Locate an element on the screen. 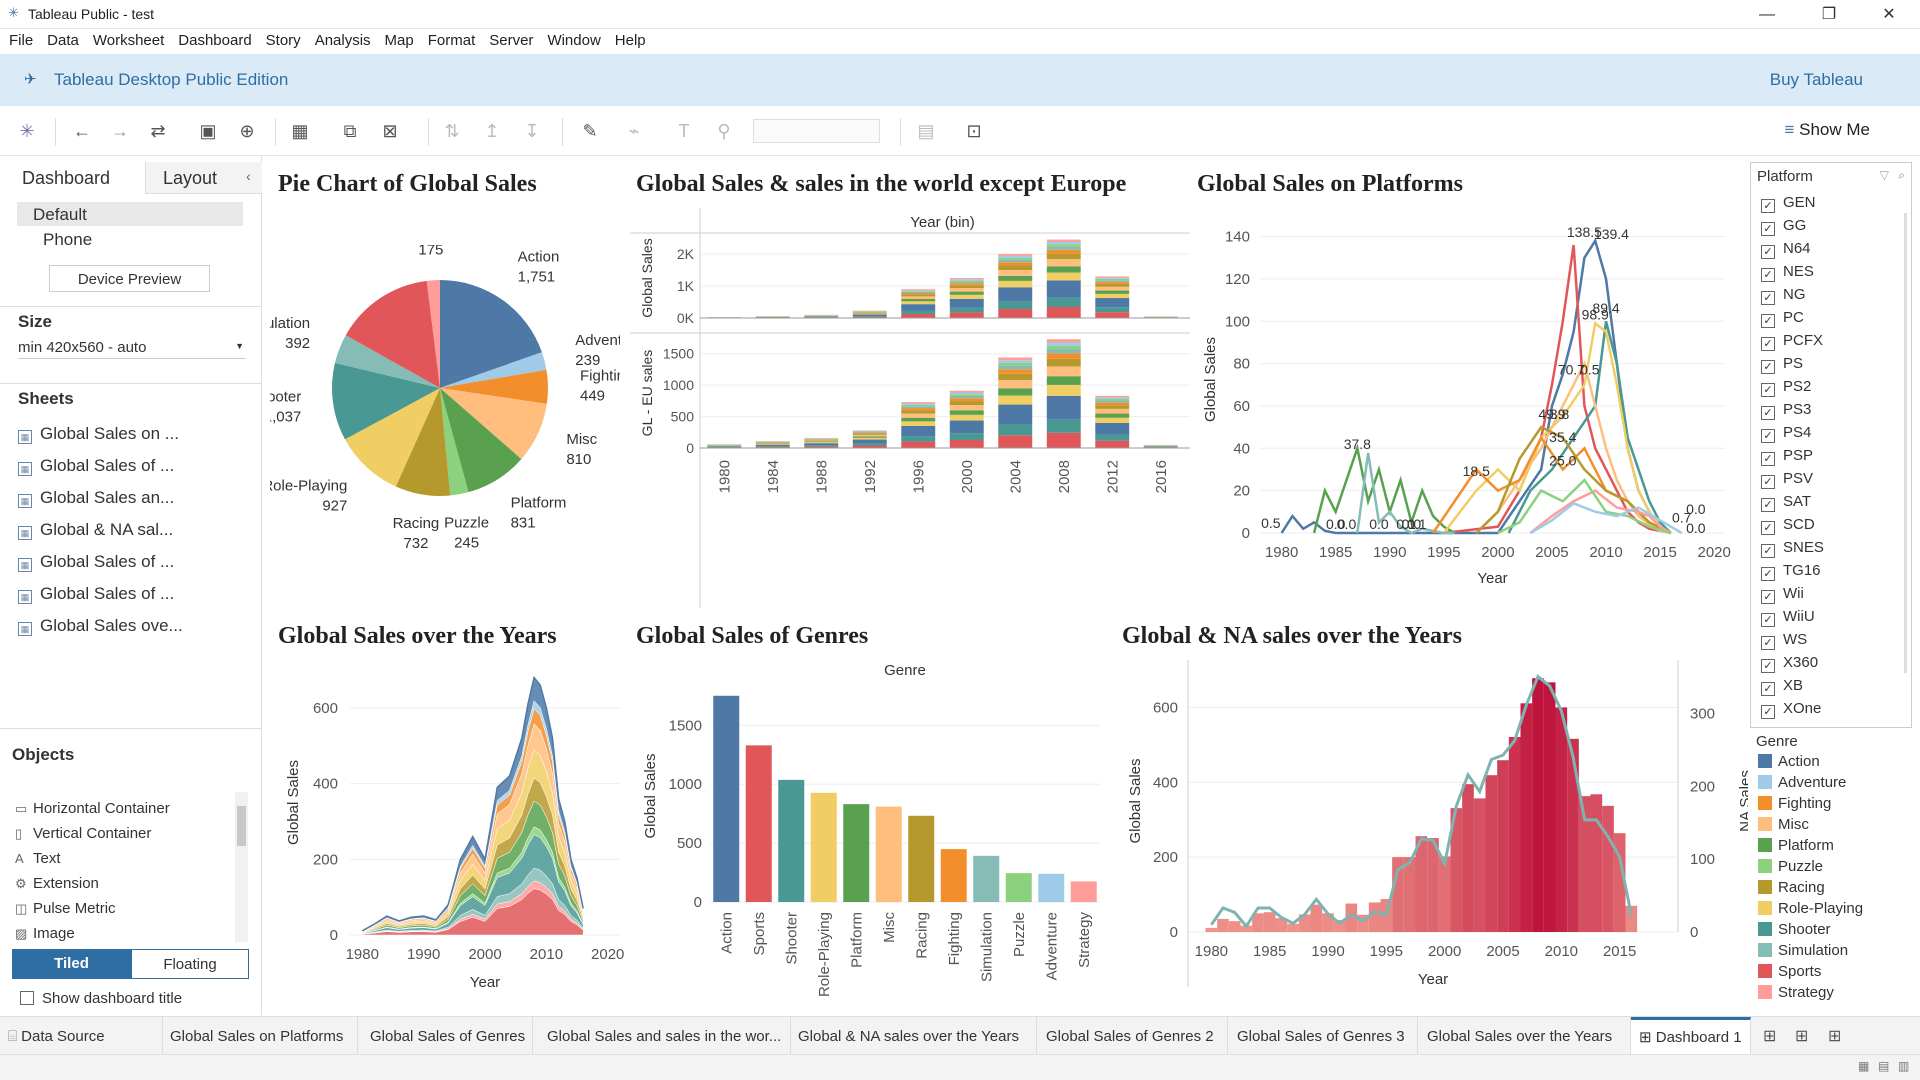 Image resolution: width=1920 pixels, height=1080 pixels. platform-option: ✓ PCFX is located at coordinates (1826, 343).